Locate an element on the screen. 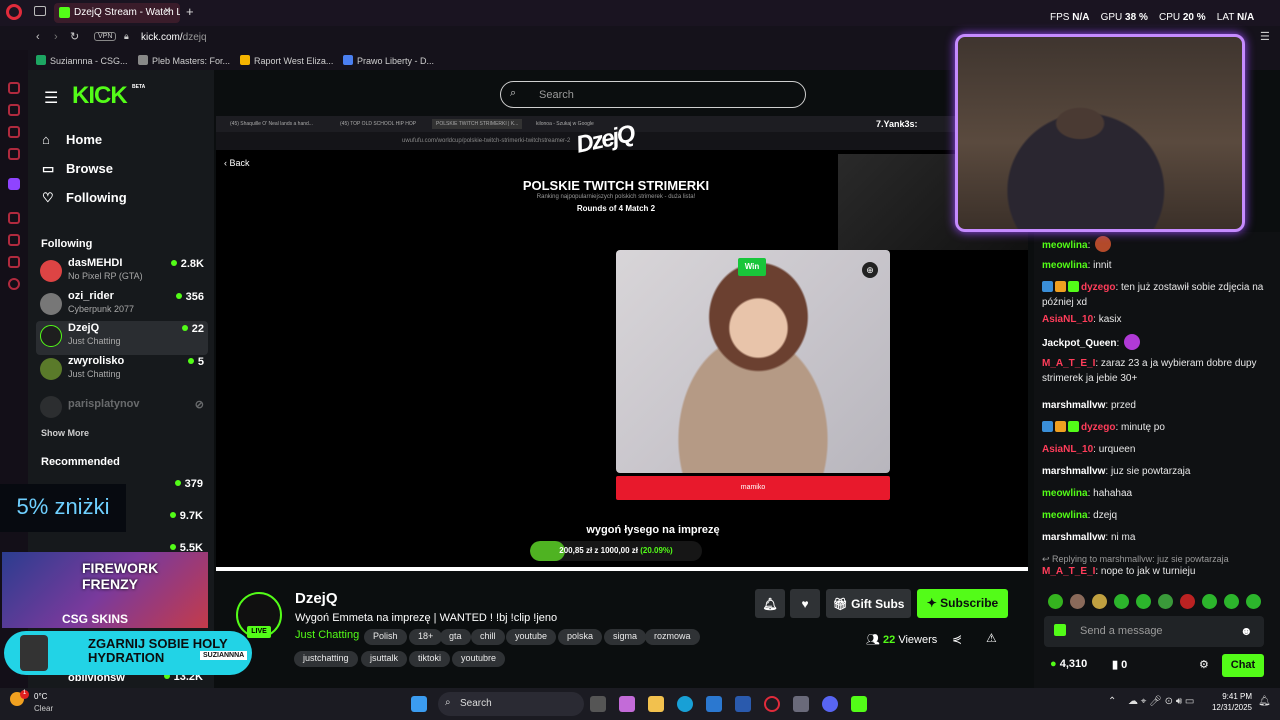 This screenshot has height=720, width=1280. settings-icon is located at coordinates (14, 284).